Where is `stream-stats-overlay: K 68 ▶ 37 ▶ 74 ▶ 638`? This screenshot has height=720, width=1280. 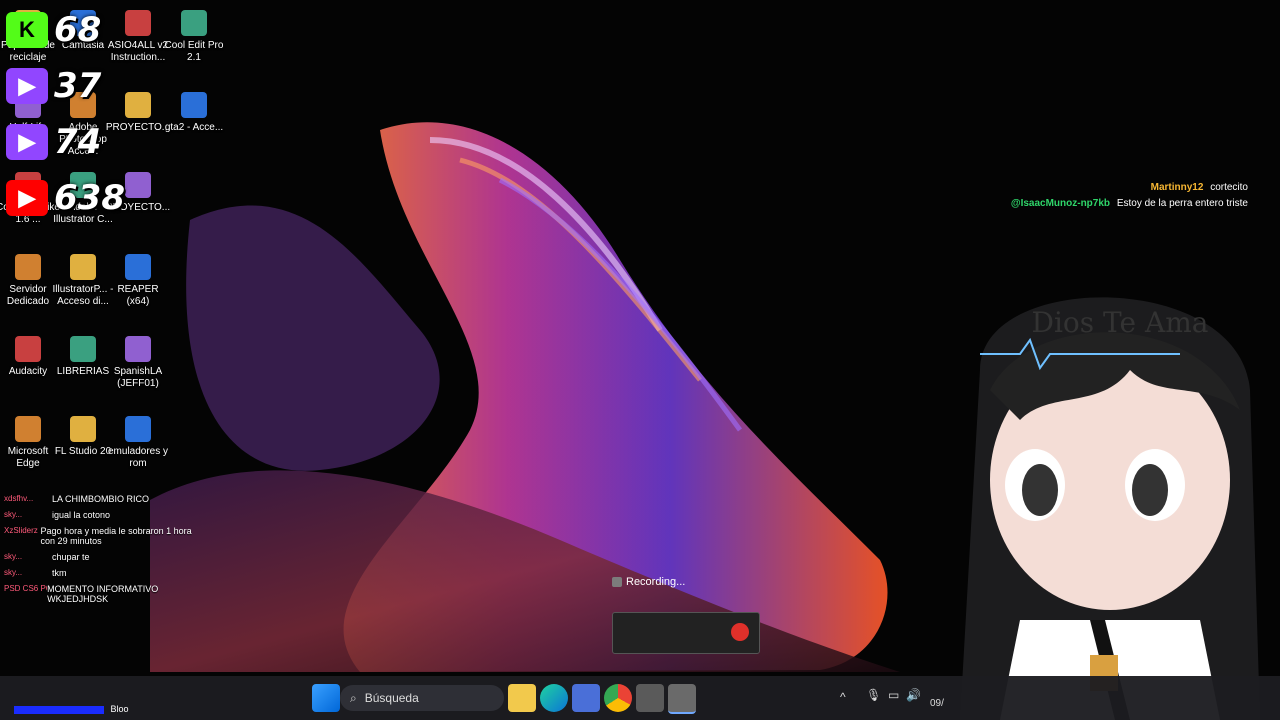 stream-stats-overlay: K 68 ▶ 37 ▶ 74 ▶ 638 is located at coordinates (86, 118).